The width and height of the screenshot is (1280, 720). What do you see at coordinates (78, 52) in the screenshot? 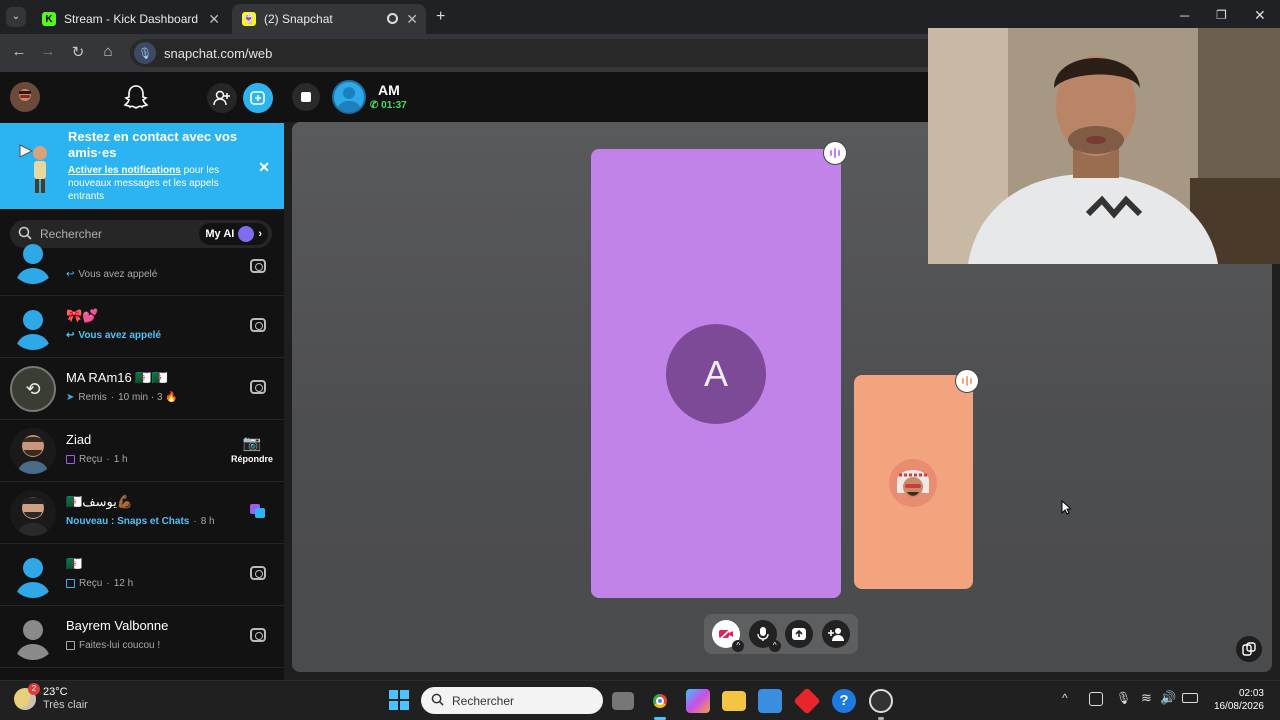
I see `reload-icon: ↻` at bounding box center [78, 52].